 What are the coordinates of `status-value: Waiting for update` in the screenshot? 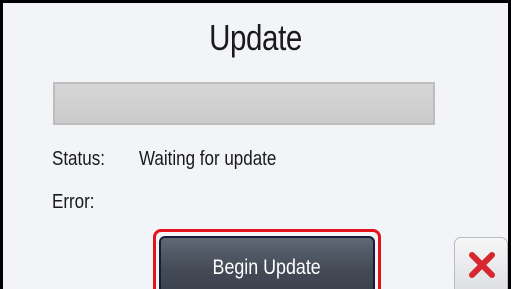 It's located at (208, 159).